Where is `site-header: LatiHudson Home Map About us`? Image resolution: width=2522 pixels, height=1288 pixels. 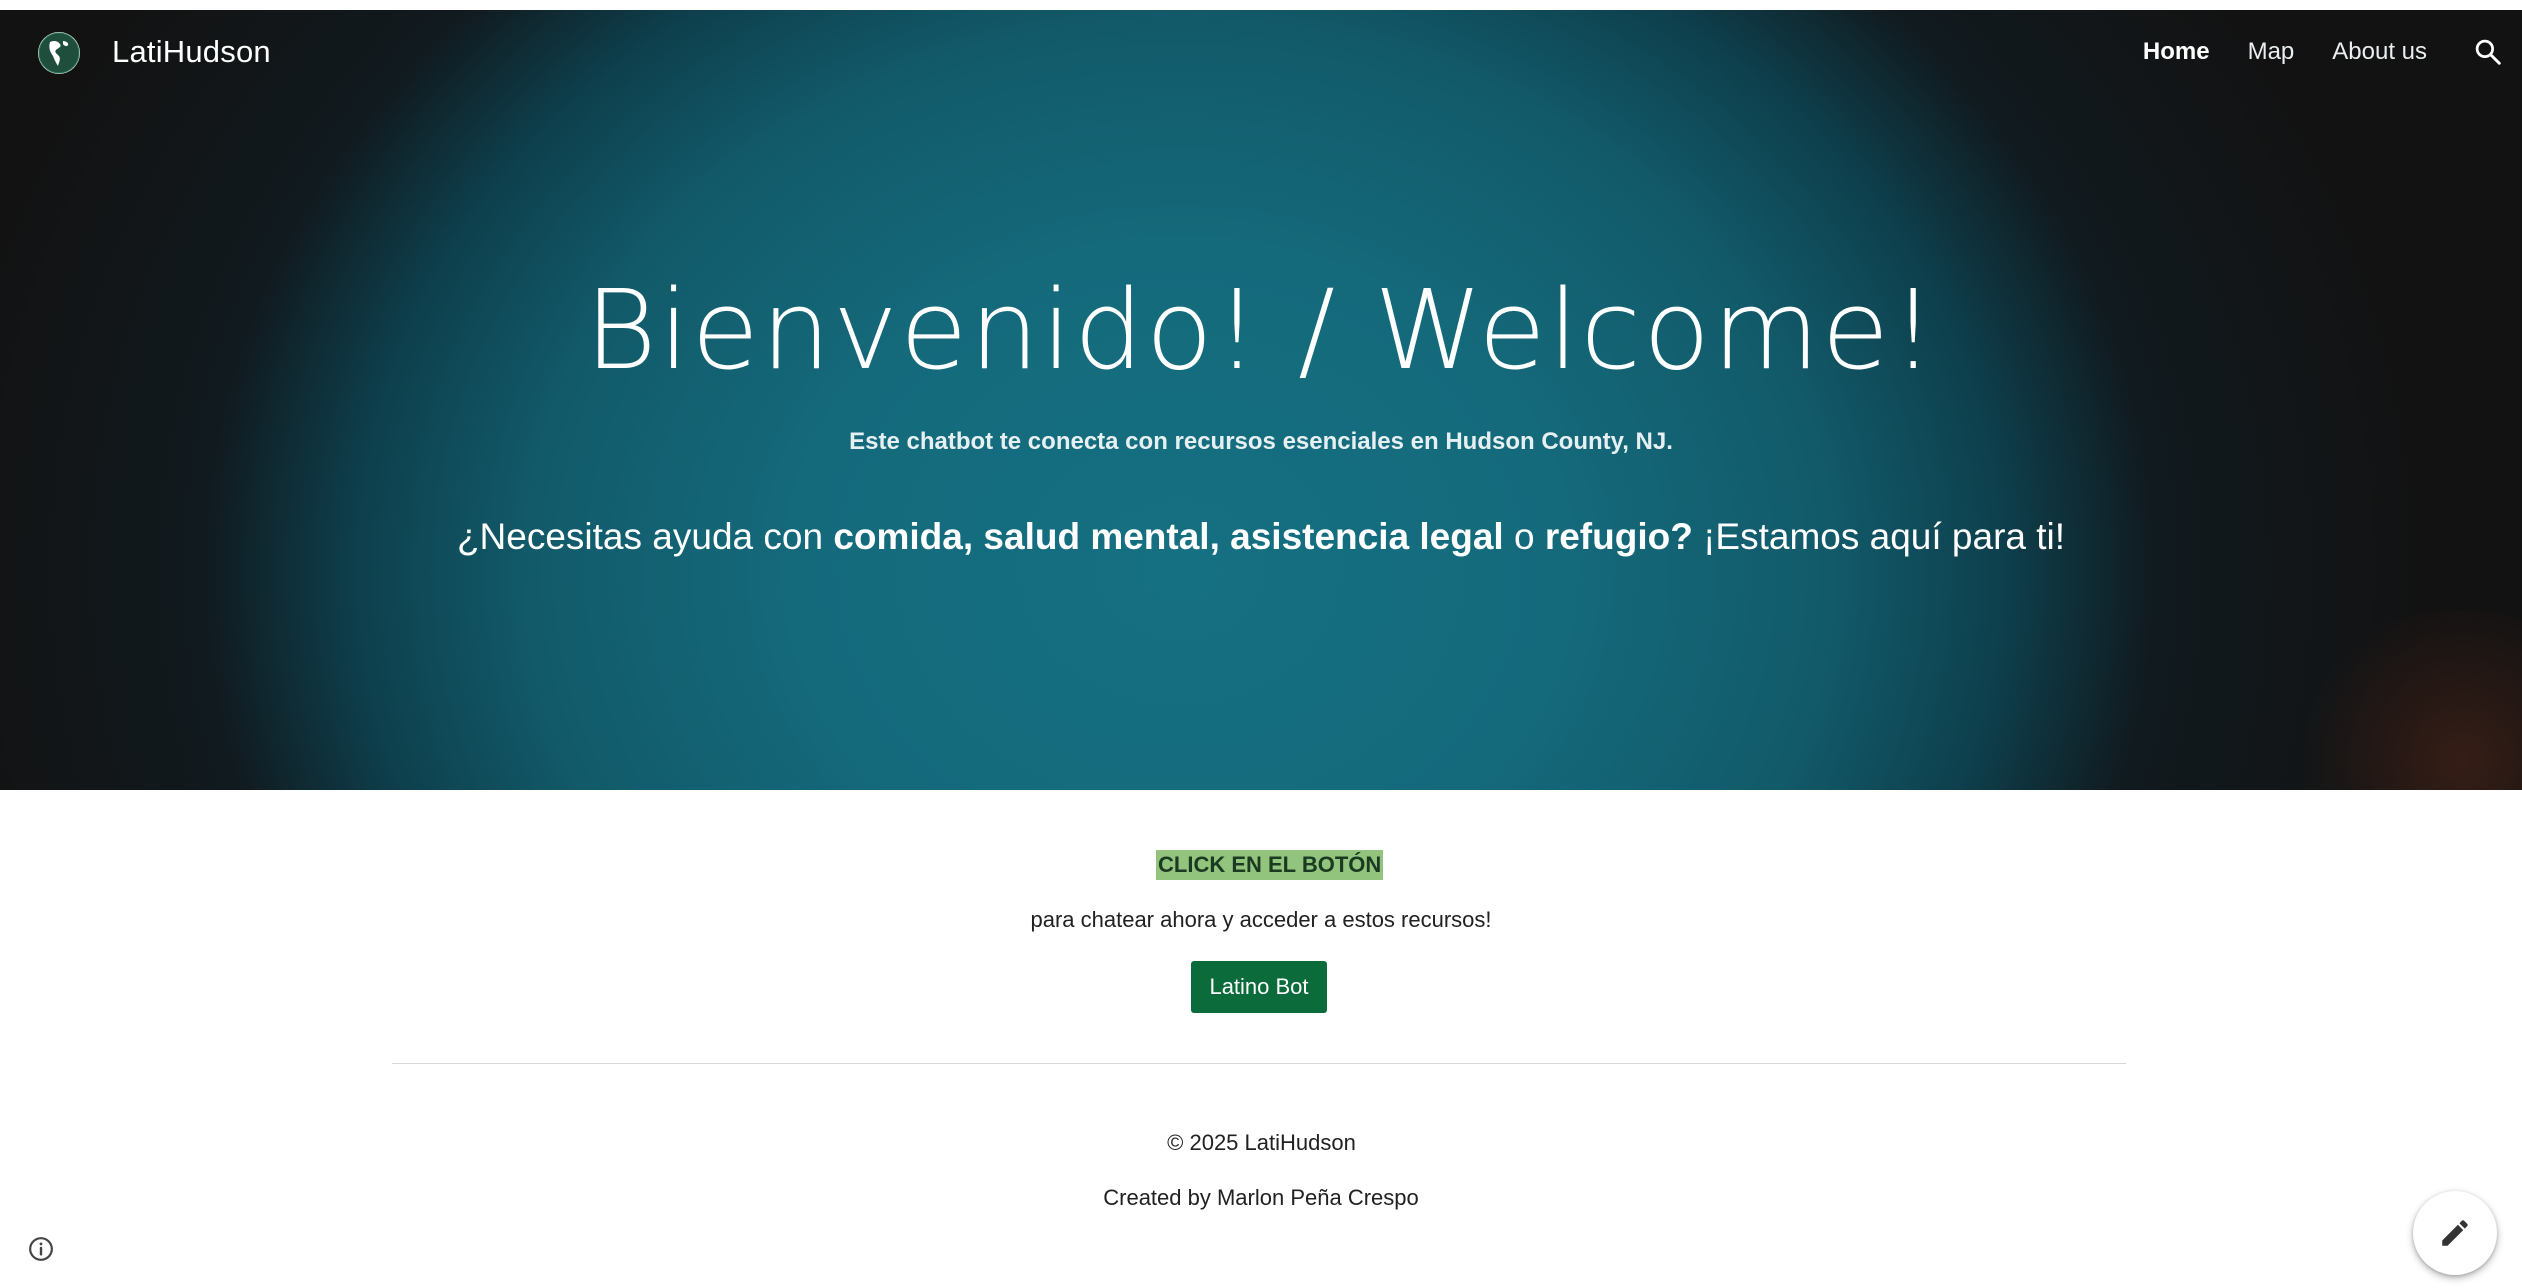 site-header: LatiHudson Home Map About us is located at coordinates (1261, 52).